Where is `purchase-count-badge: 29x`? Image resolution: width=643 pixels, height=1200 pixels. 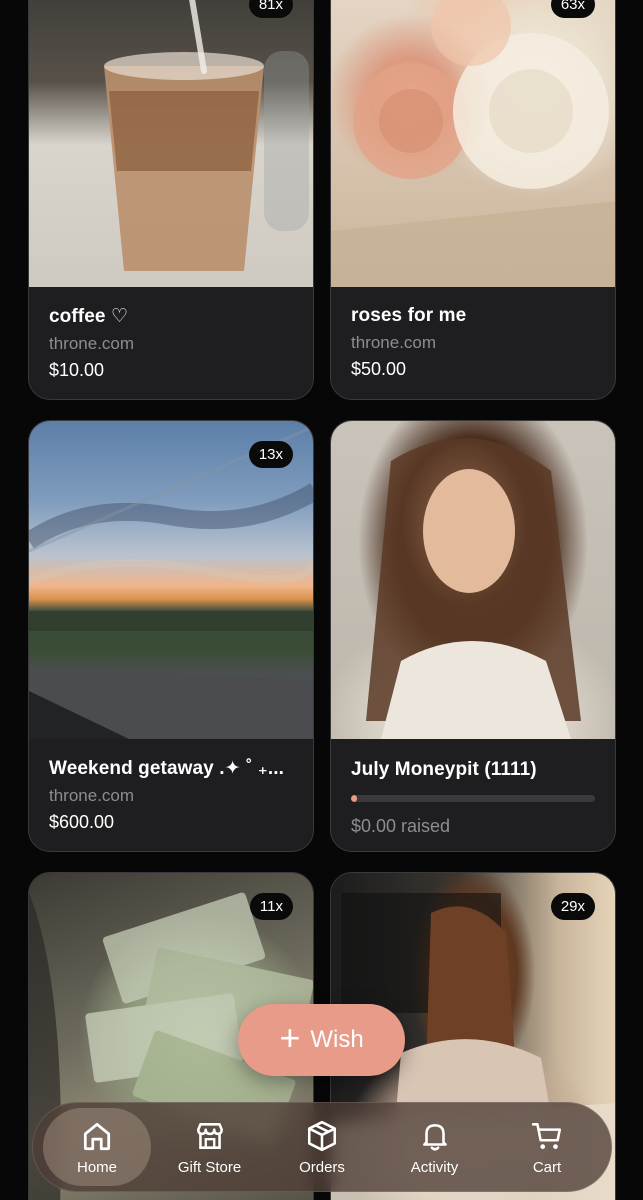
purchase-count-badge: 29x is located at coordinates (572, 906).